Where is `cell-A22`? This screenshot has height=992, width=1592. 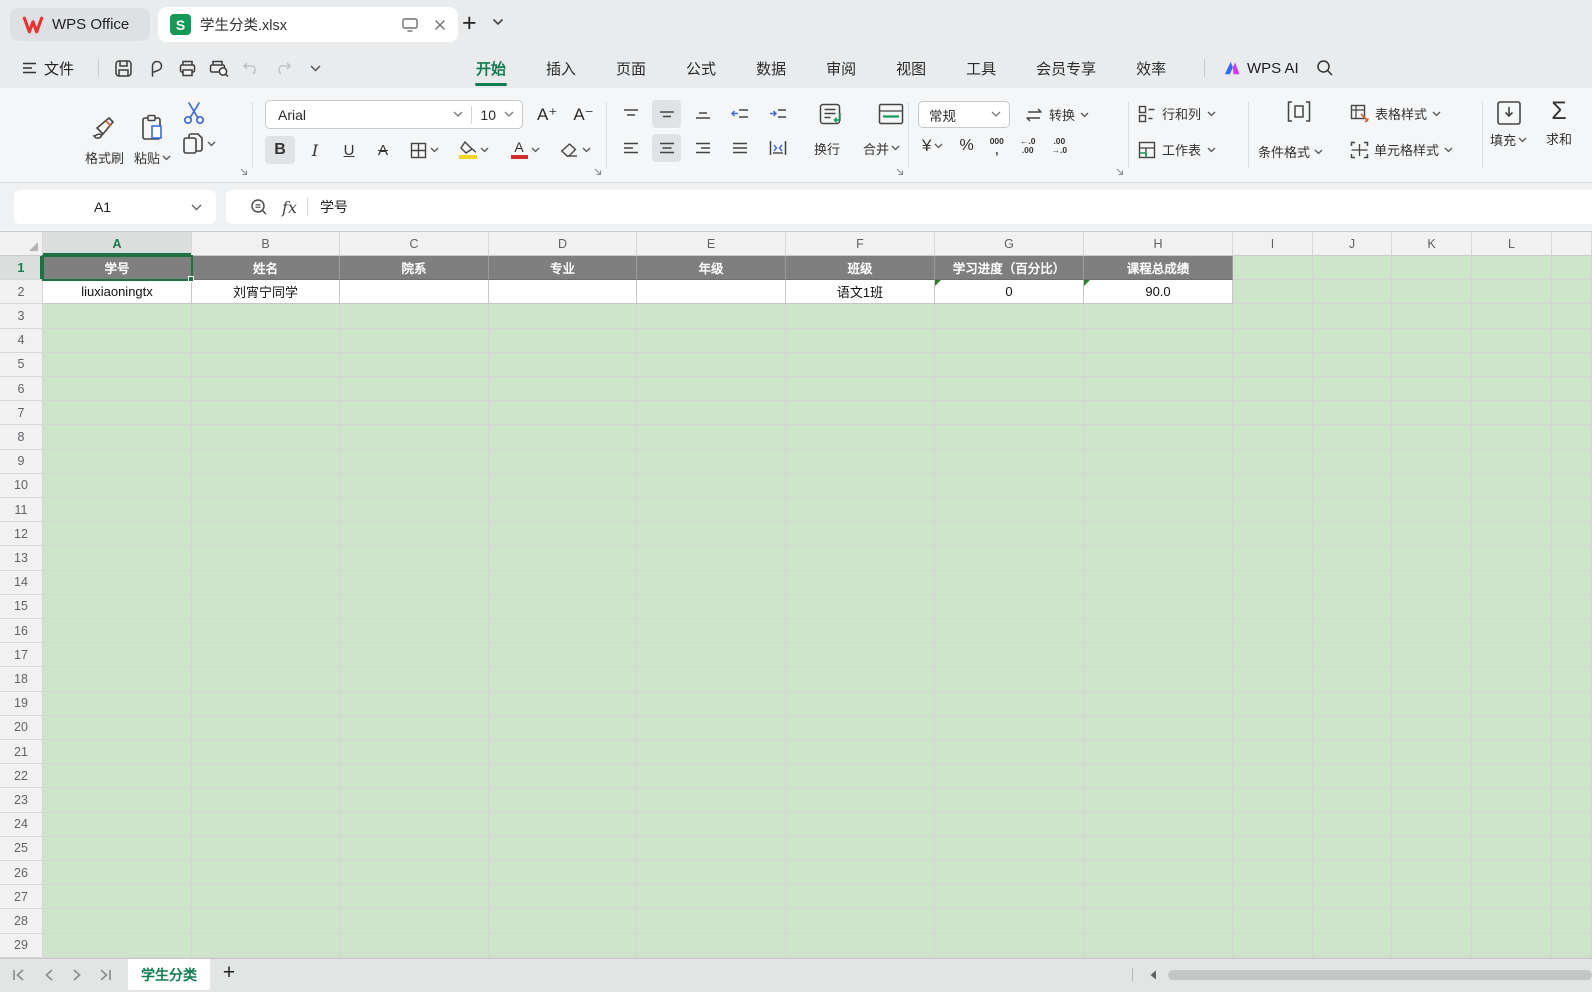 cell-A22 is located at coordinates (117, 776).